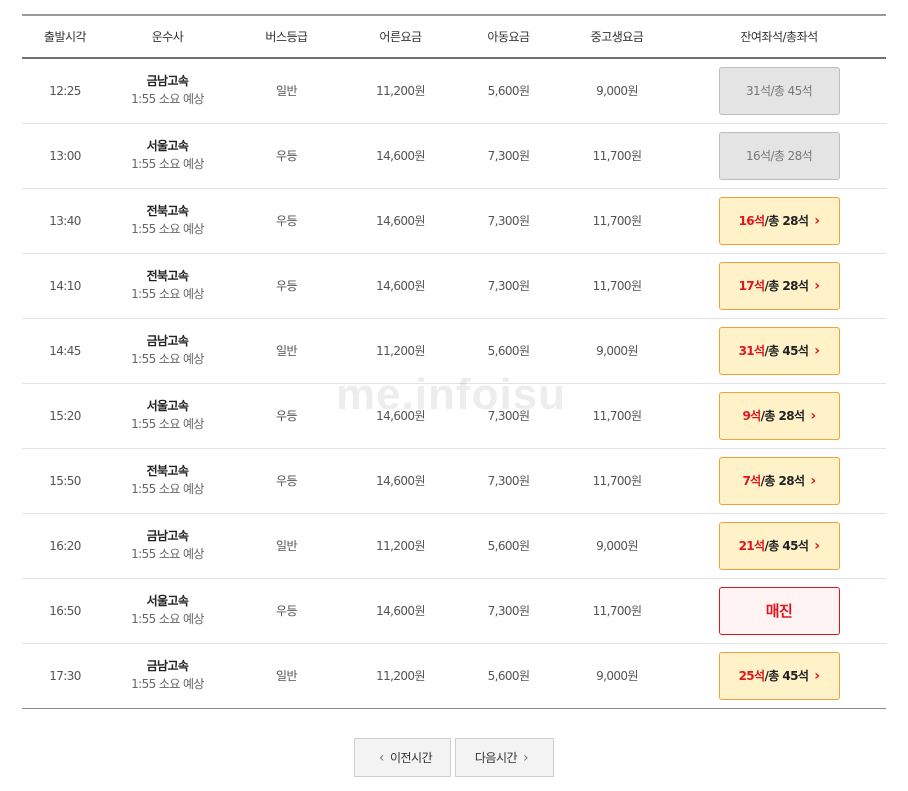 This screenshot has width=908, height=791. I want to click on prev-time-button: ‹ 이전시간, so click(402, 757).